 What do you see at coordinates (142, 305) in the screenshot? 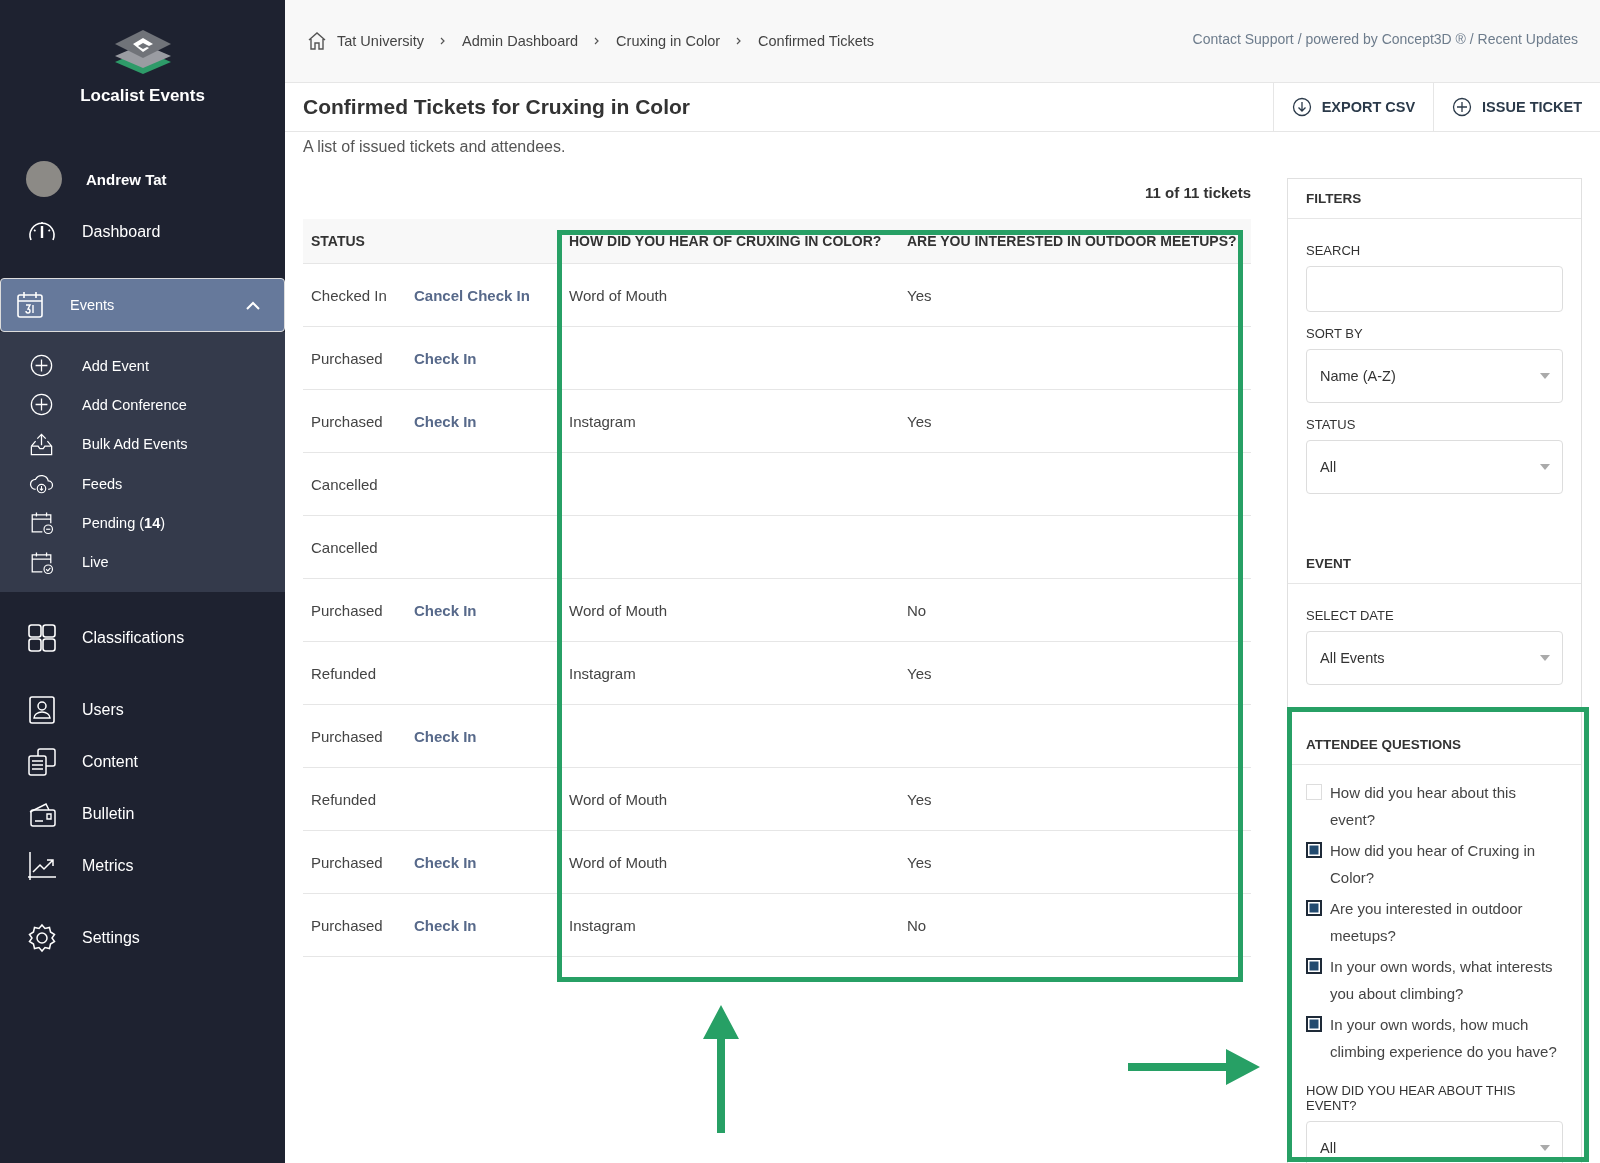
I see `nav-item: Events` at bounding box center [142, 305].